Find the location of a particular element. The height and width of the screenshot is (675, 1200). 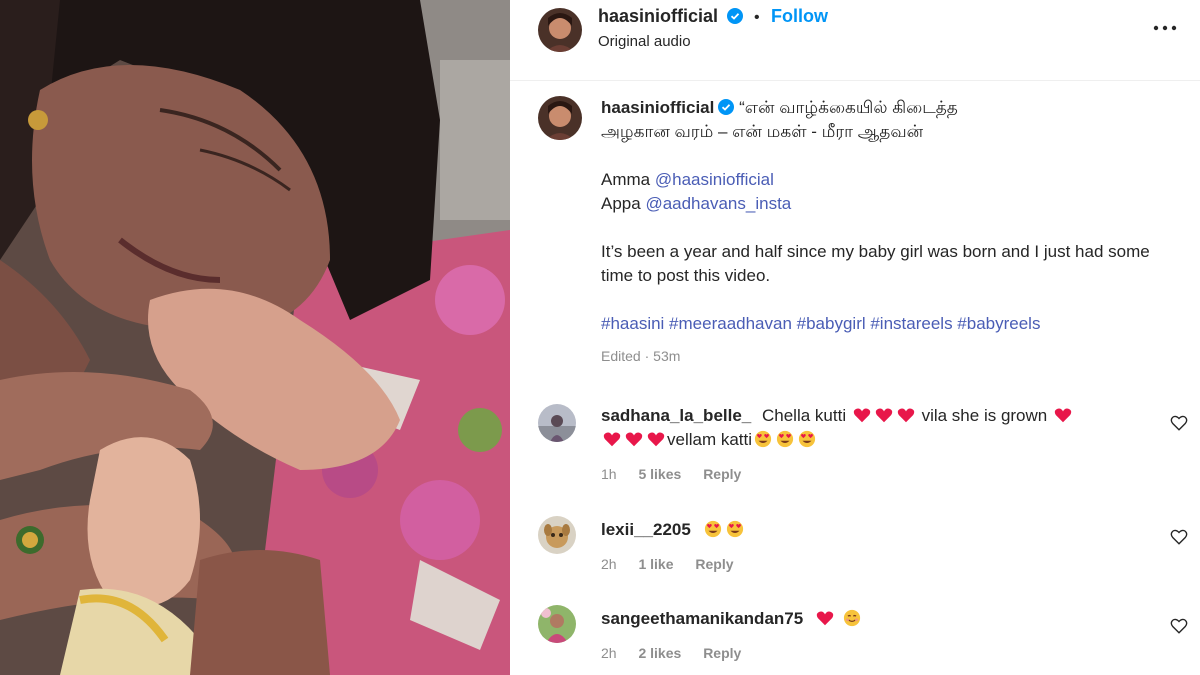

caption-tamil-line-2: அழகான வரம் – என் மகள் - மீரா ஆதவன் is located at coordinates (762, 131).